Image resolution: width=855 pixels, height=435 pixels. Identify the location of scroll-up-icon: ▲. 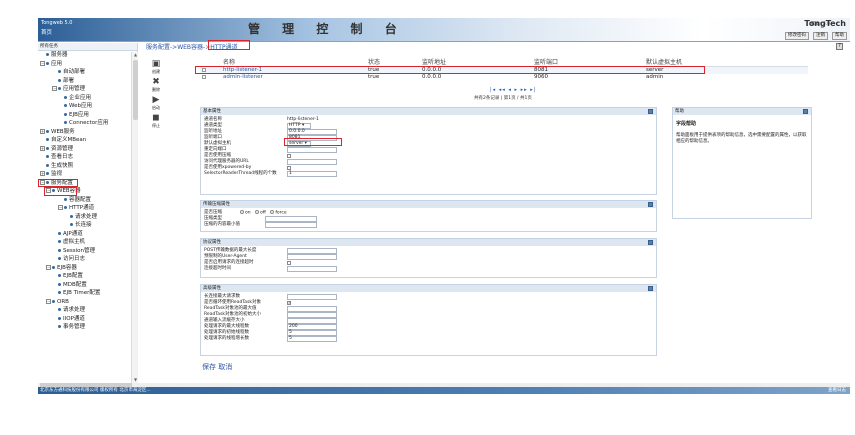
(135, 55).